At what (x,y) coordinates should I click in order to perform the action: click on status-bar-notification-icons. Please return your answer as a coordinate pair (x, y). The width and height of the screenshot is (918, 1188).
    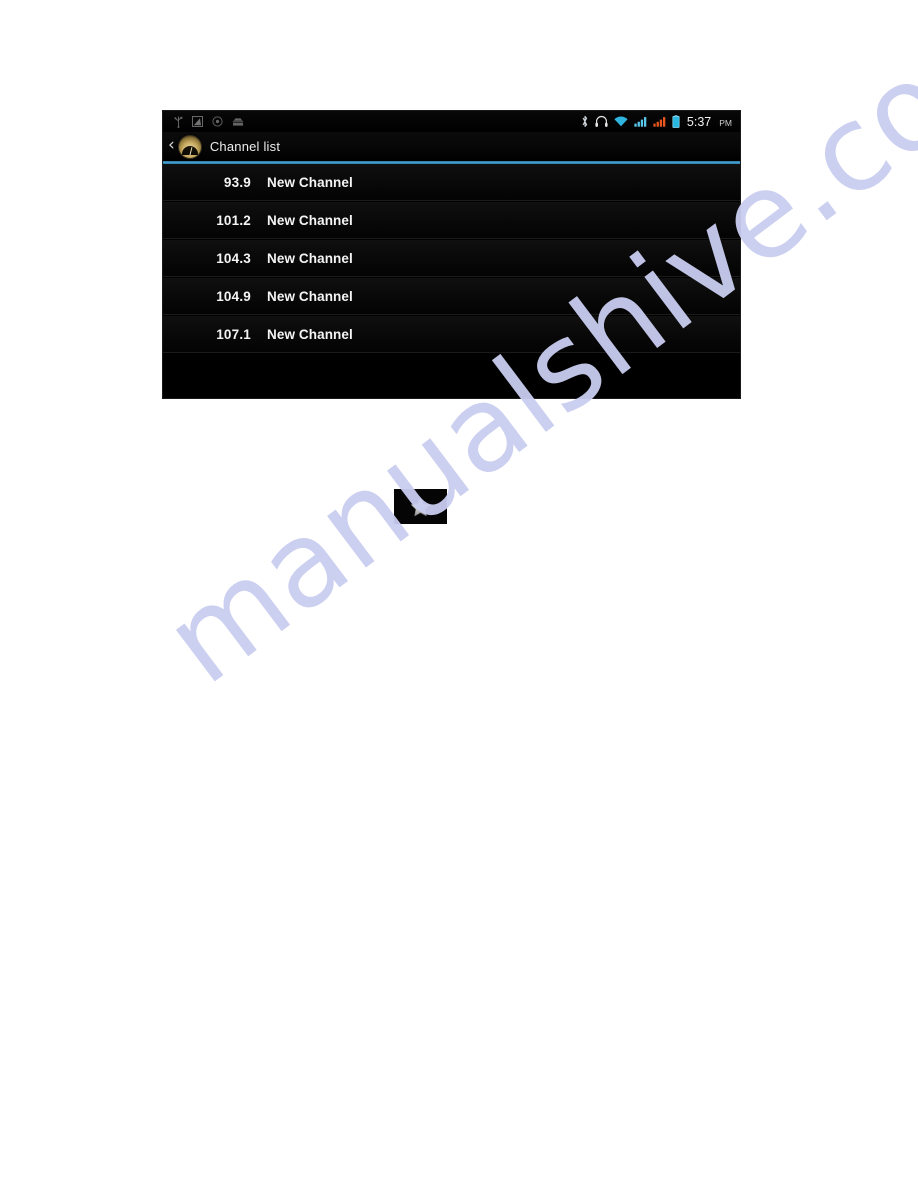
    Looking at the image, I should click on (206, 122).